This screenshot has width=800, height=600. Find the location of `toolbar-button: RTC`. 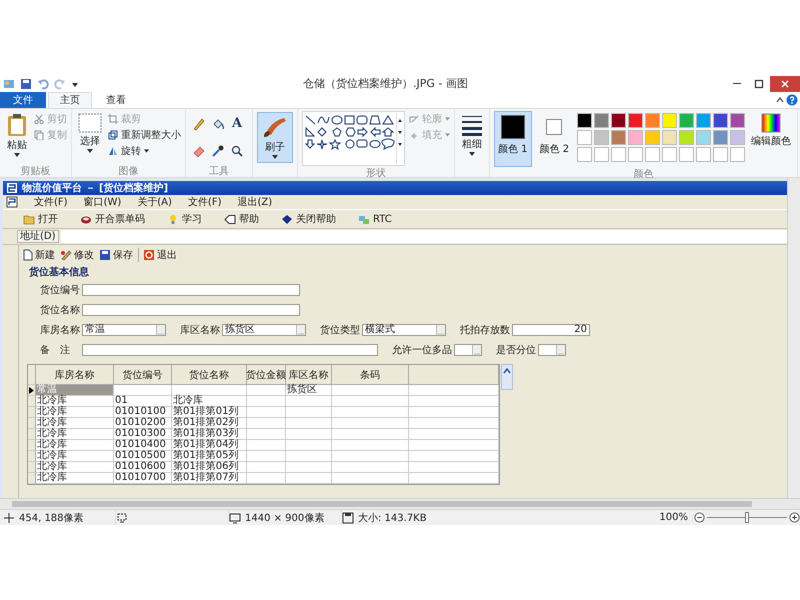

toolbar-button: RTC is located at coordinates (375, 219).